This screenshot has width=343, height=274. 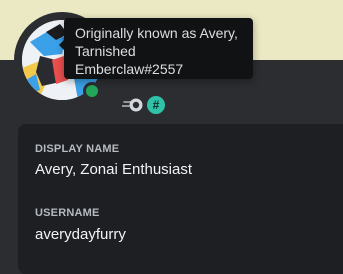 I want to click on display-name-label: DISPLAY NAME, so click(x=77, y=149).